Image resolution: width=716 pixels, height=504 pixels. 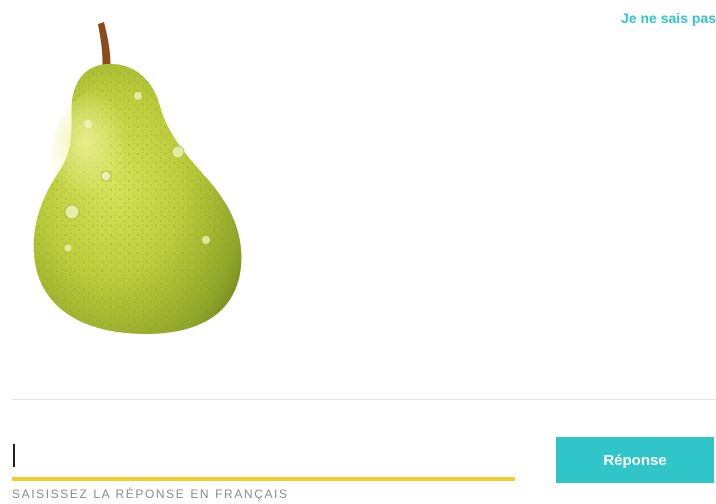 I want to click on answer-hint: SAISISSEZ LA RÉPONSE EN FRANÇAIS, so click(x=150, y=494).